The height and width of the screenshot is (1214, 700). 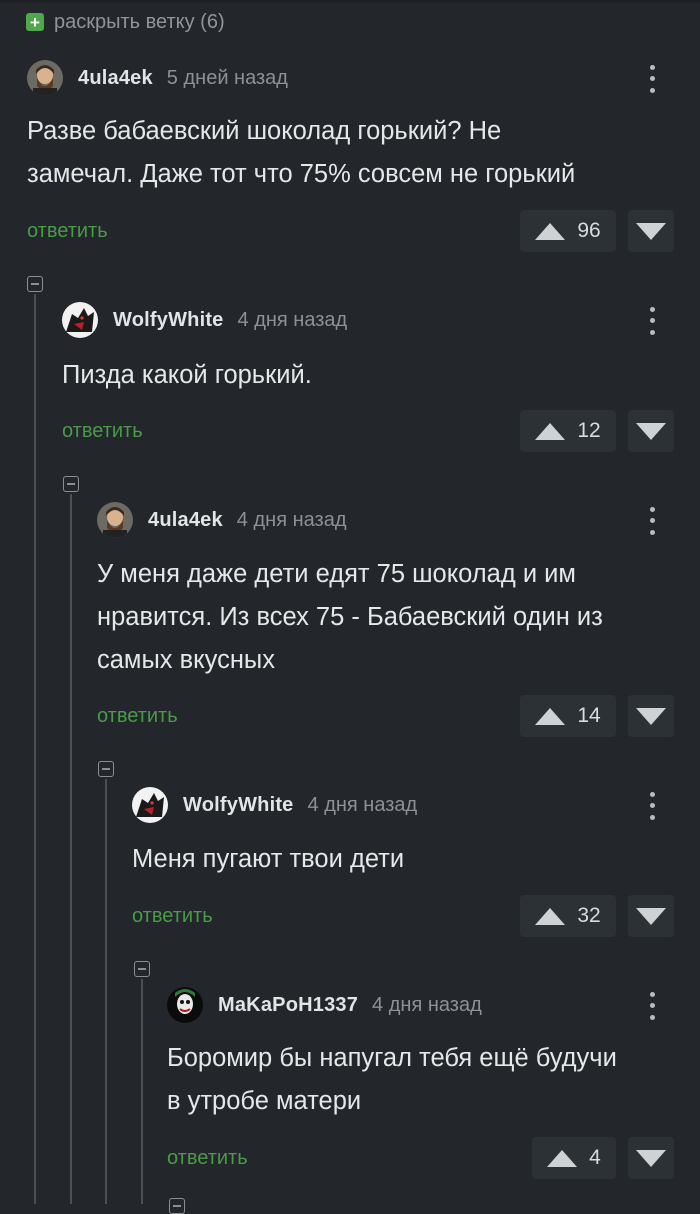 What do you see at coordinates (288, 1005) in the screenshot?
I see `username: MaKaPoH1337` at bounding box center [288, 1005].